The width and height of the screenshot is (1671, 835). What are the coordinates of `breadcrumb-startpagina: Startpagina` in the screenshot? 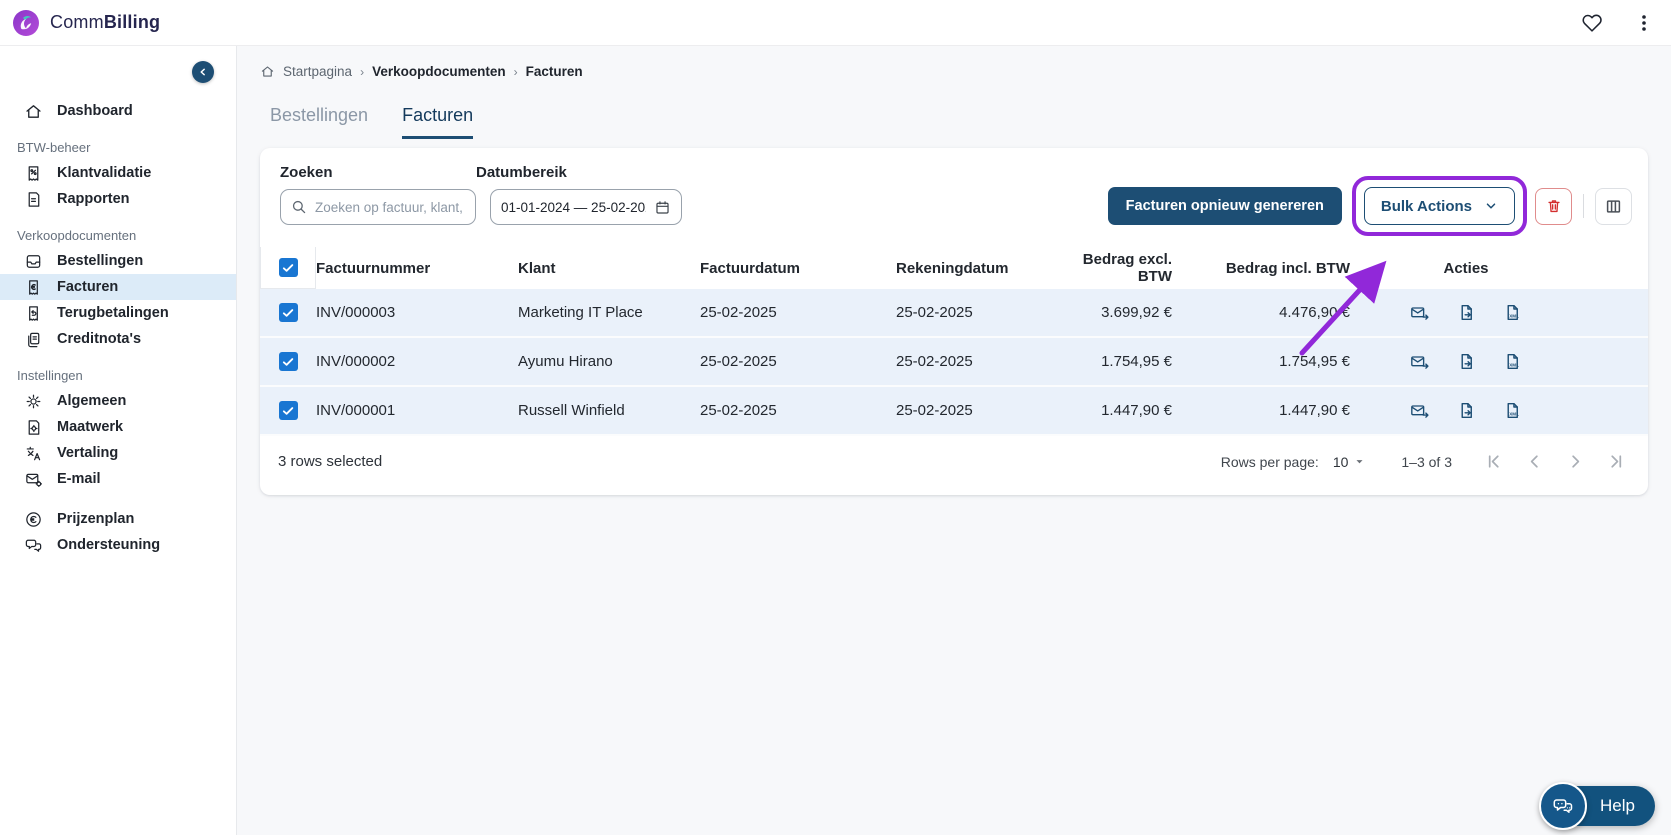 It's located at (317, 71).